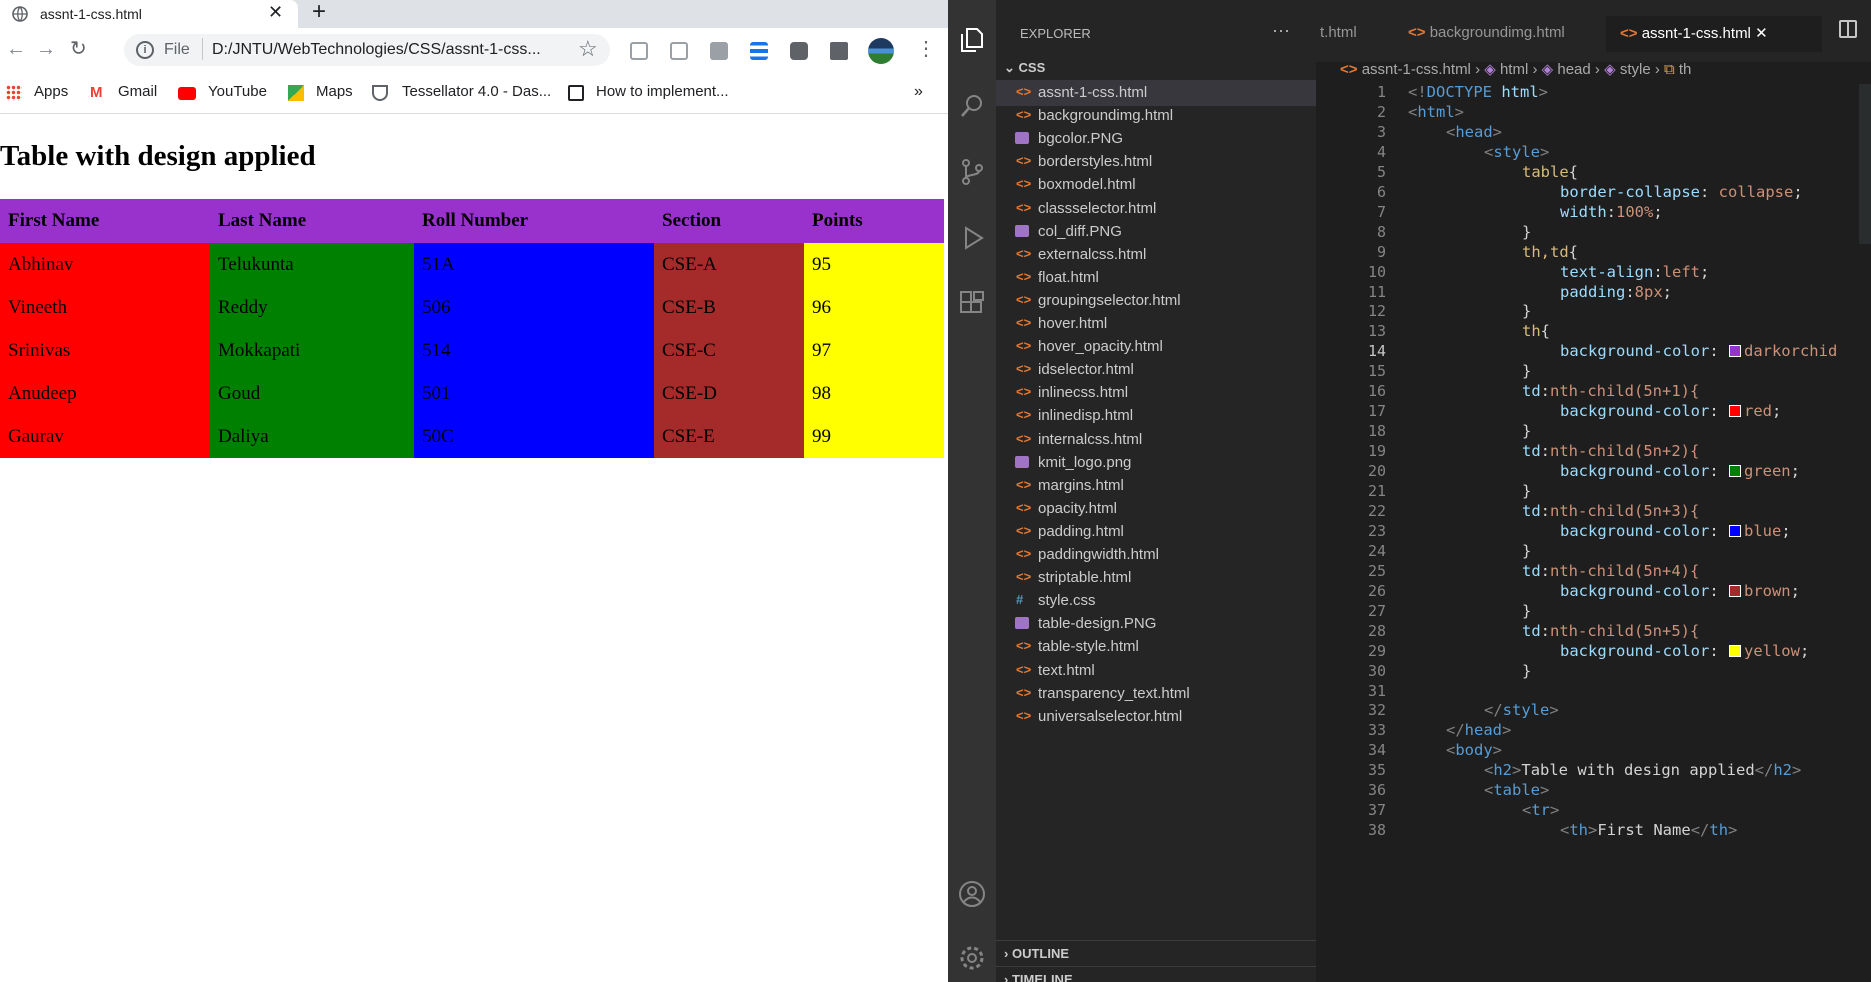  What do you see at coordinates (1714, 34) in the screenshot?
I see `editor-tab-active: <> assnt-1-css.html ✕` at bounding box center [1714, 34].